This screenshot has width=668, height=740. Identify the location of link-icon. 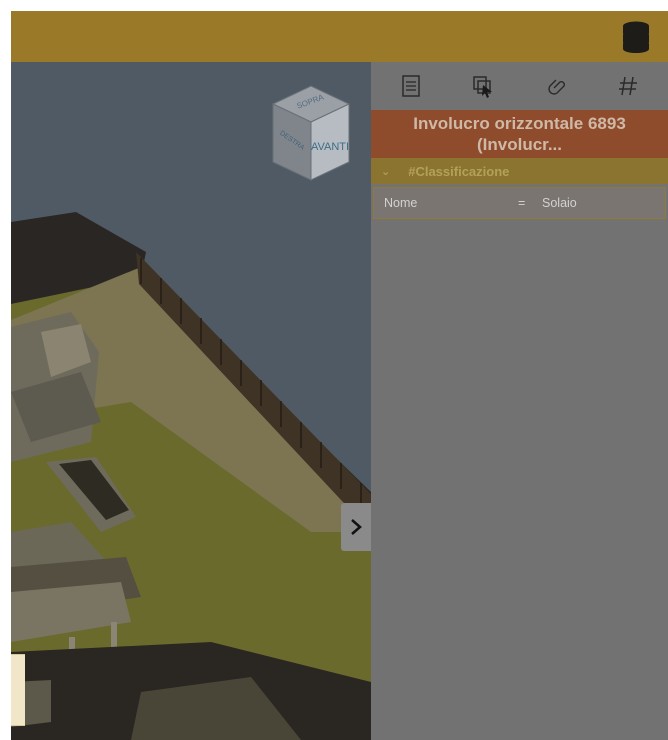
(556, 86).